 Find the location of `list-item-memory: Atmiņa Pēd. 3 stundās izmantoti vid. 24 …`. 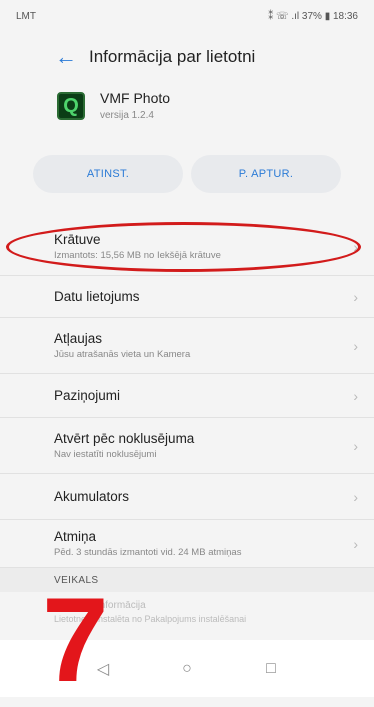

list-item-memory: Atmiņa Pēd. 3 stundās izmantoti vid. 24 … is located at coordinates (187, 544).